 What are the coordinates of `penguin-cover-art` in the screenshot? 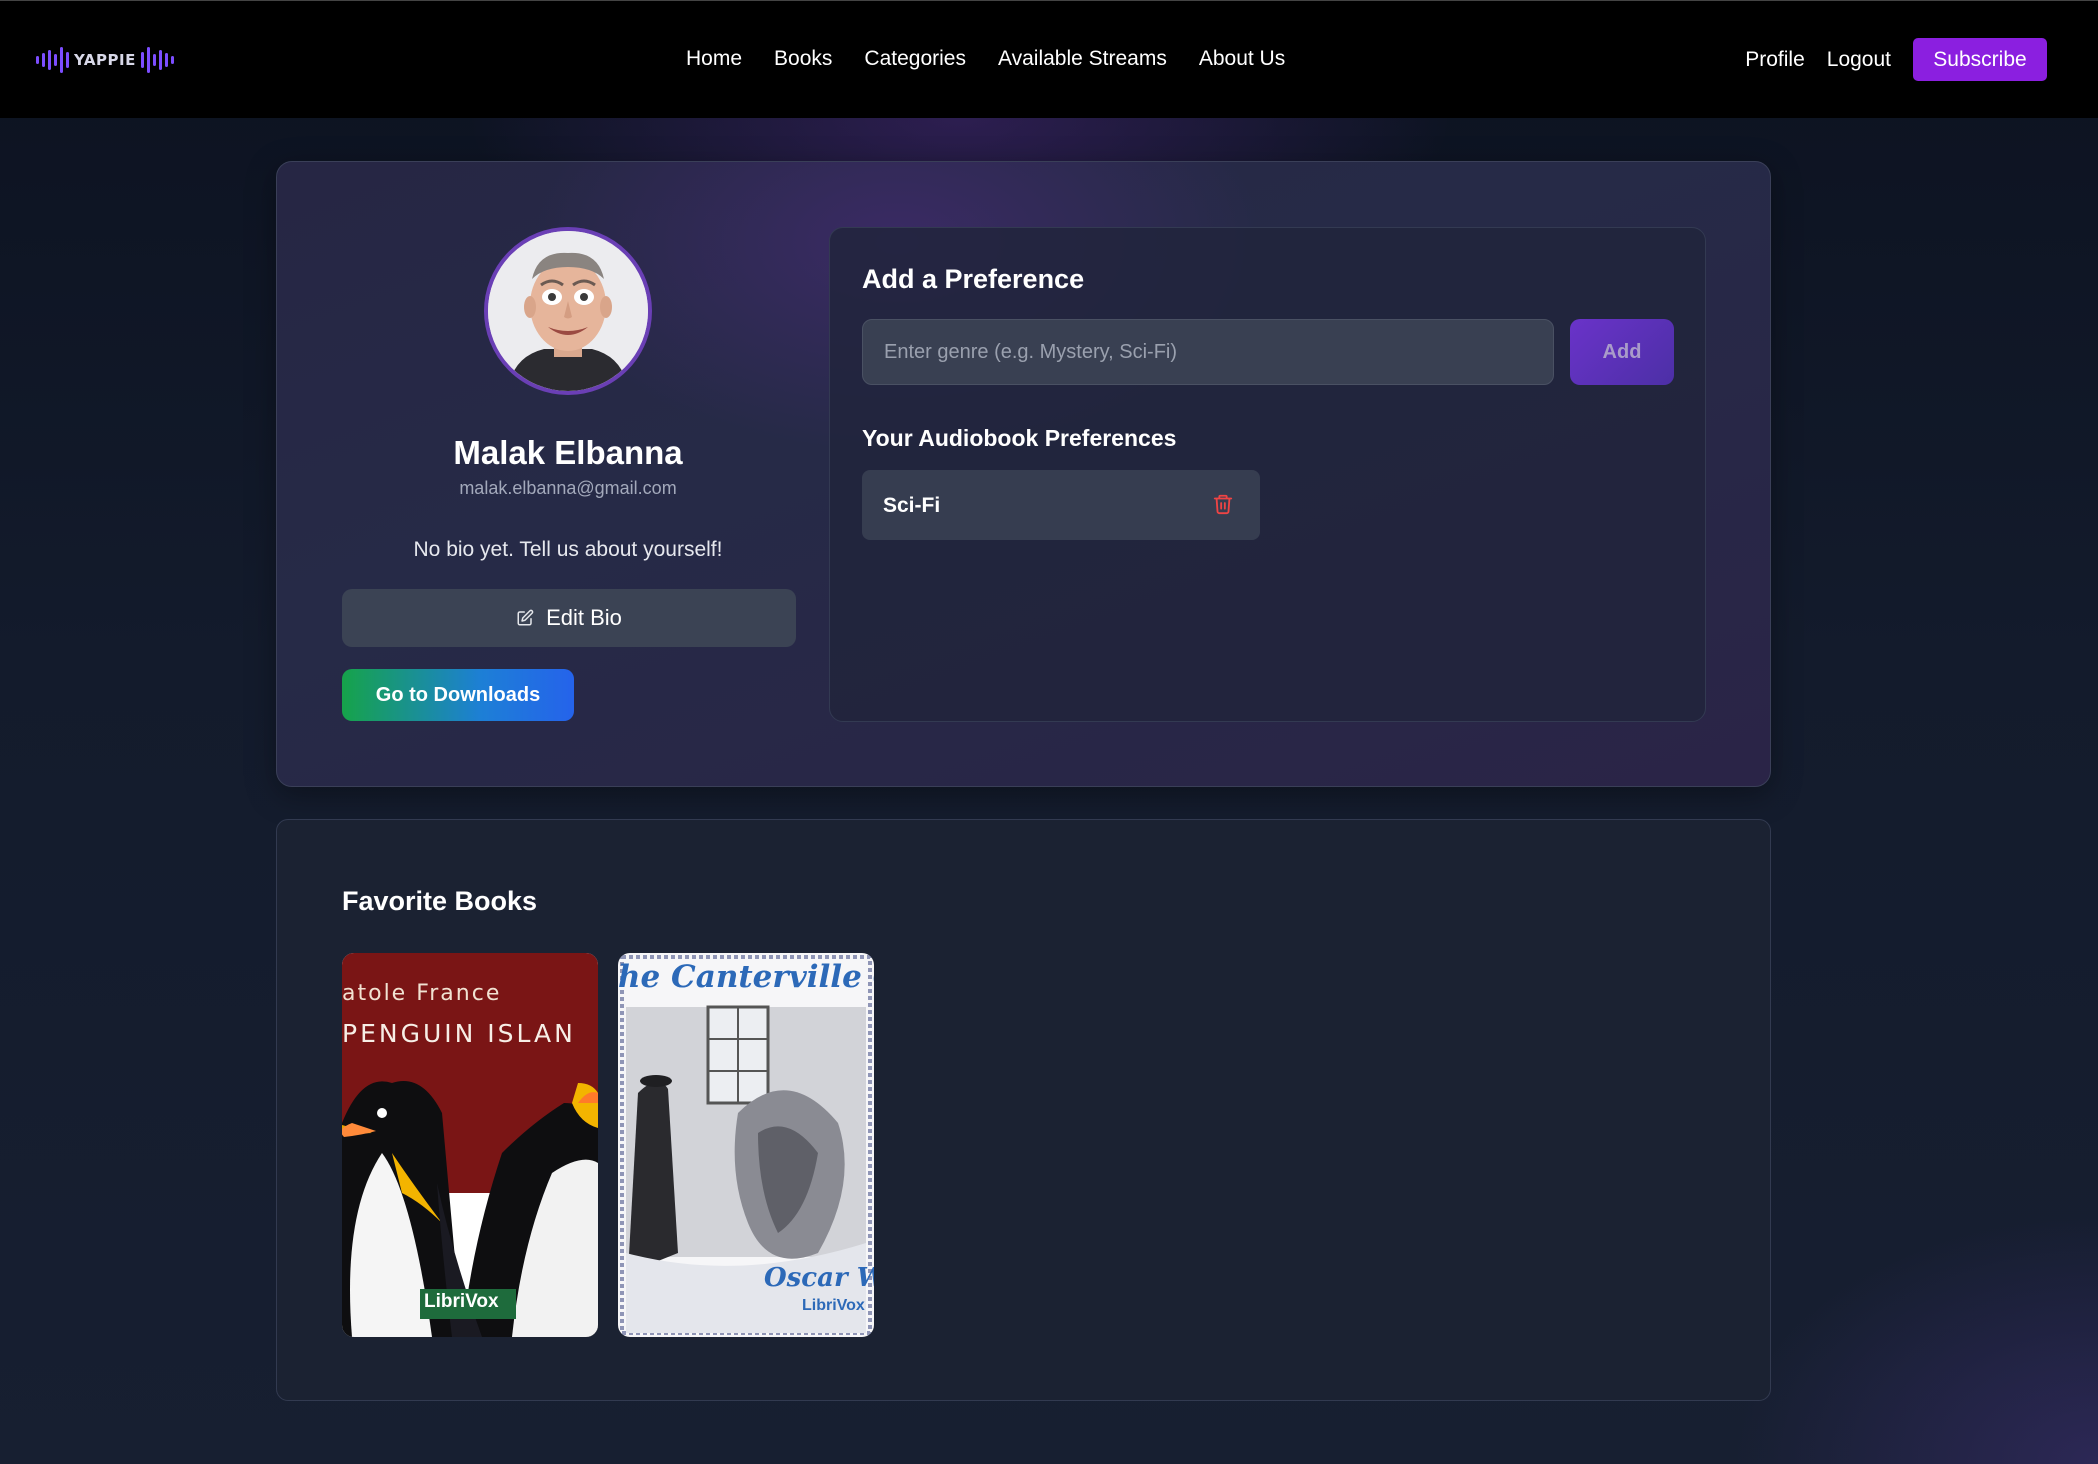 It's located at (470, 1145).